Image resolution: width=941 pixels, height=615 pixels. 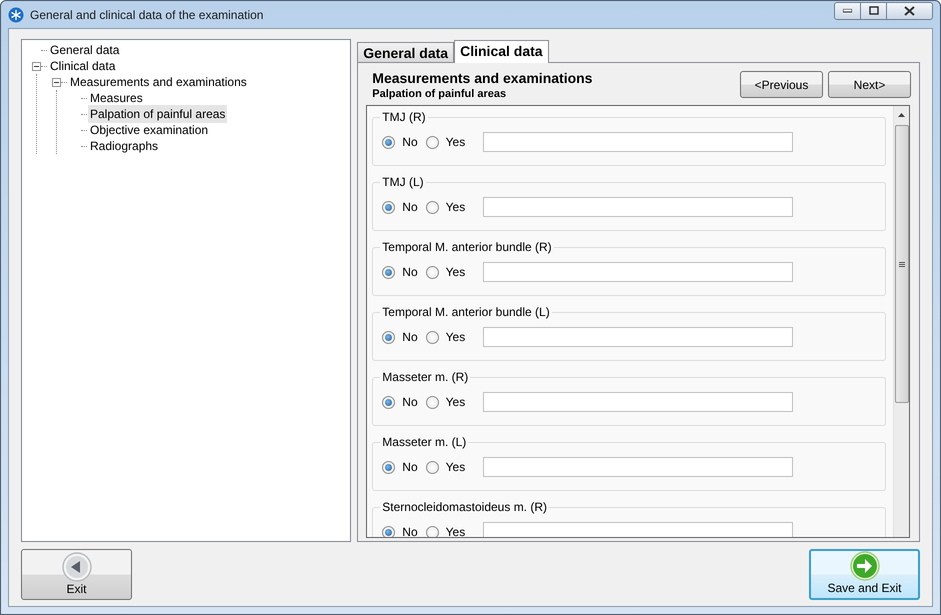 I want to click on next-button: Next>, so click(x=869, y=84).